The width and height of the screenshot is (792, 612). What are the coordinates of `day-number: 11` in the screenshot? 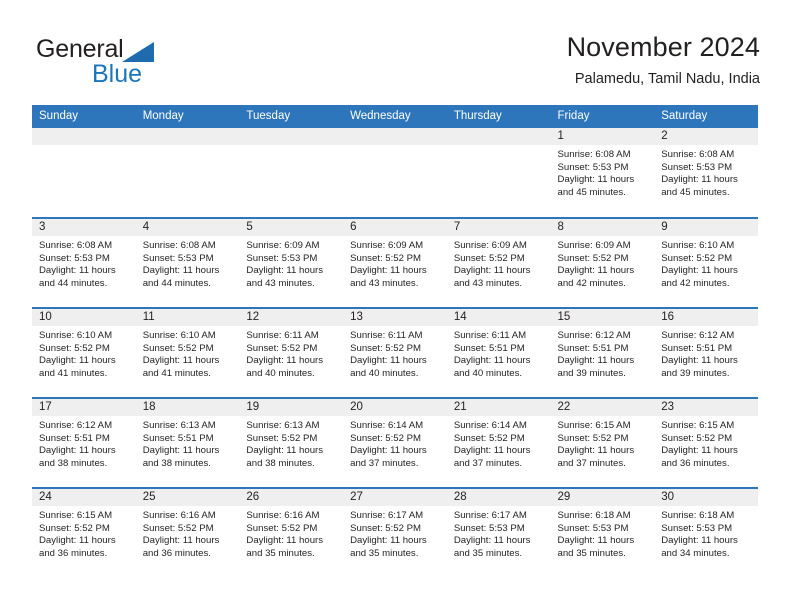 It's located at (187, 317).